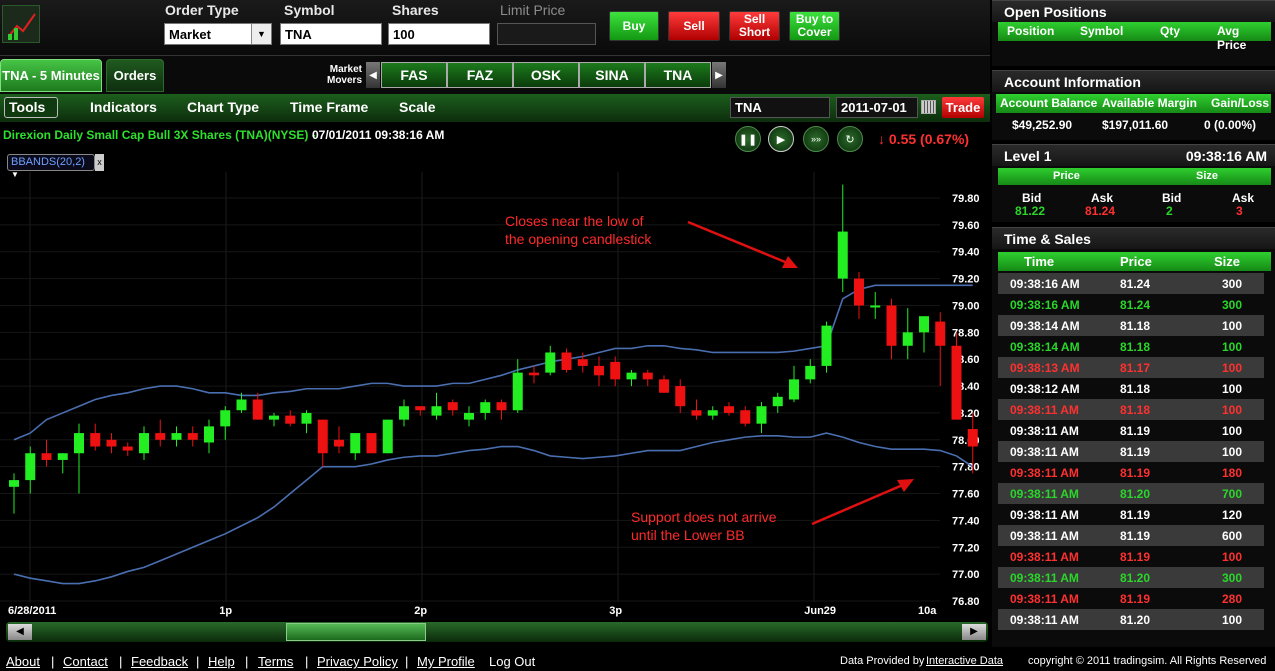 This screenshot has width=1275, height=671. I want to click on buy-button: Buy, so click(634, 26).